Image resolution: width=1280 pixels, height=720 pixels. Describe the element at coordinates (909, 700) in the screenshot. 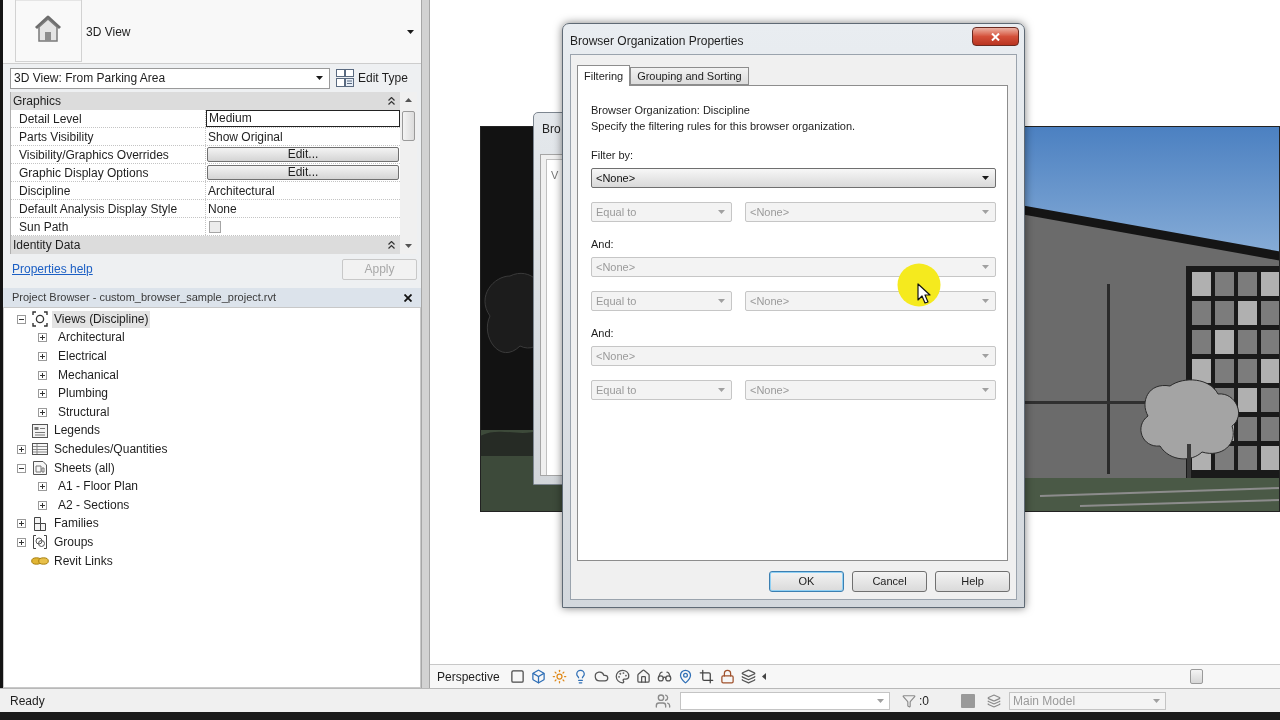

I see `filter-icon` at that location.